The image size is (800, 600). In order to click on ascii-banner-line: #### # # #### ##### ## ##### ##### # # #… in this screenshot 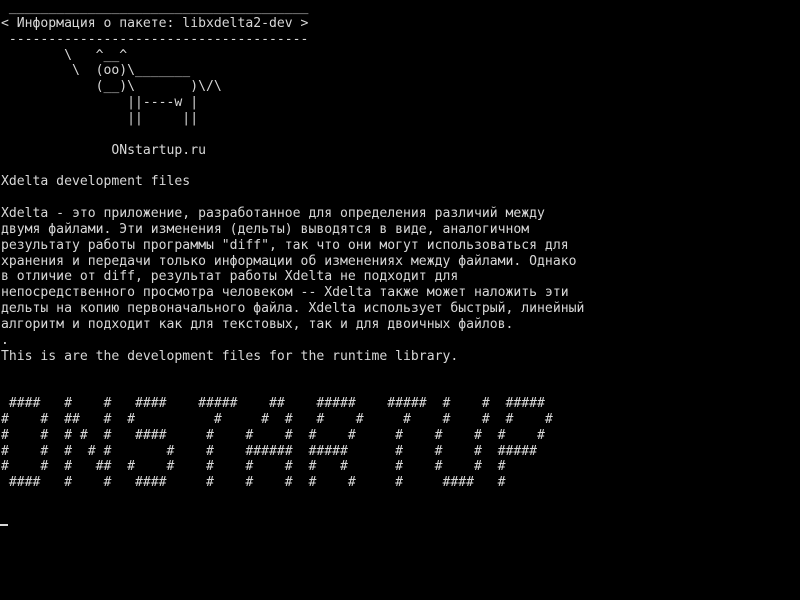, I will do `click(273, 404)`.